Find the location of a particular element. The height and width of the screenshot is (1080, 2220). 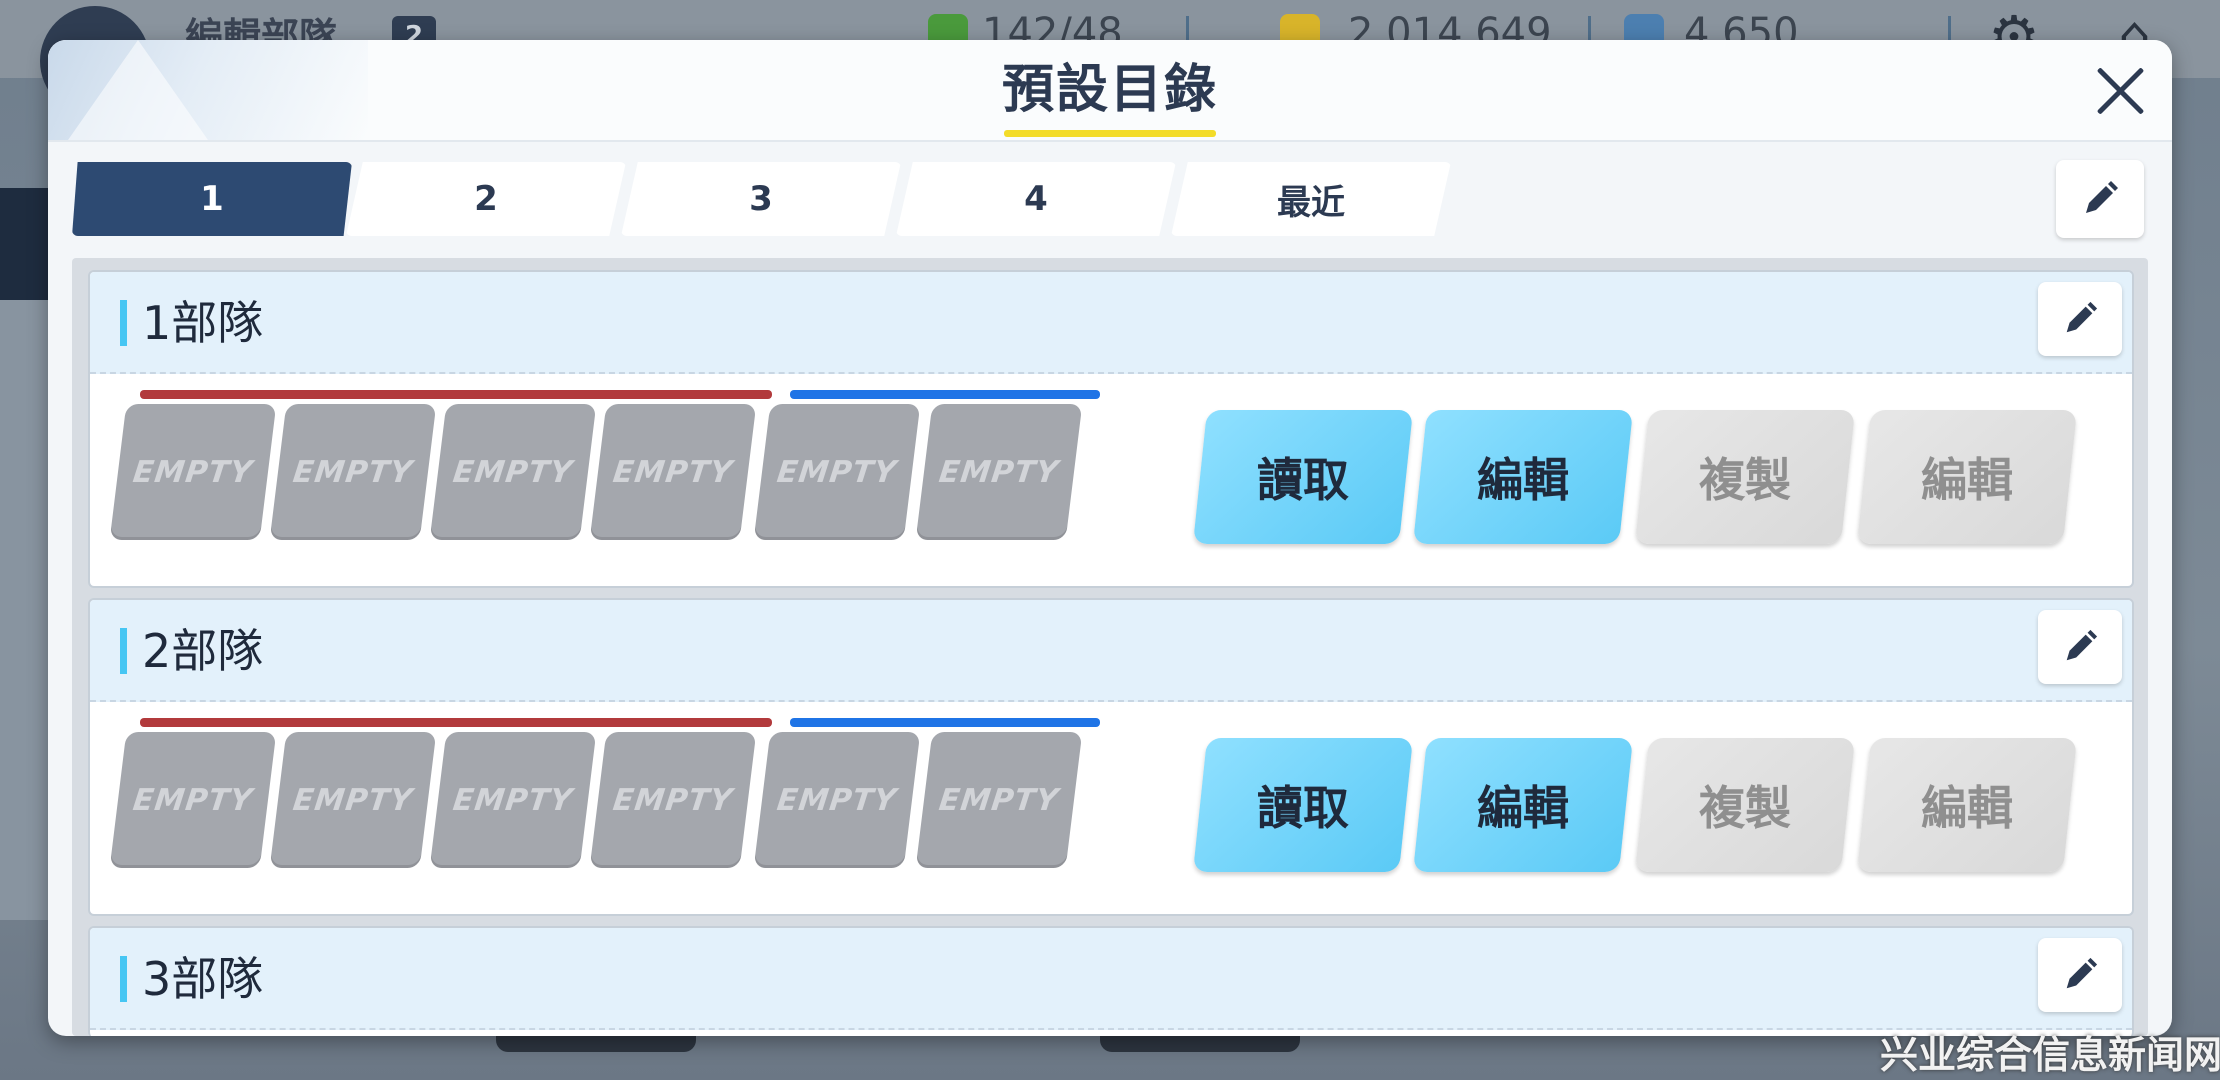

squad-name: 3部隊 is located at coordinates (203, 979).